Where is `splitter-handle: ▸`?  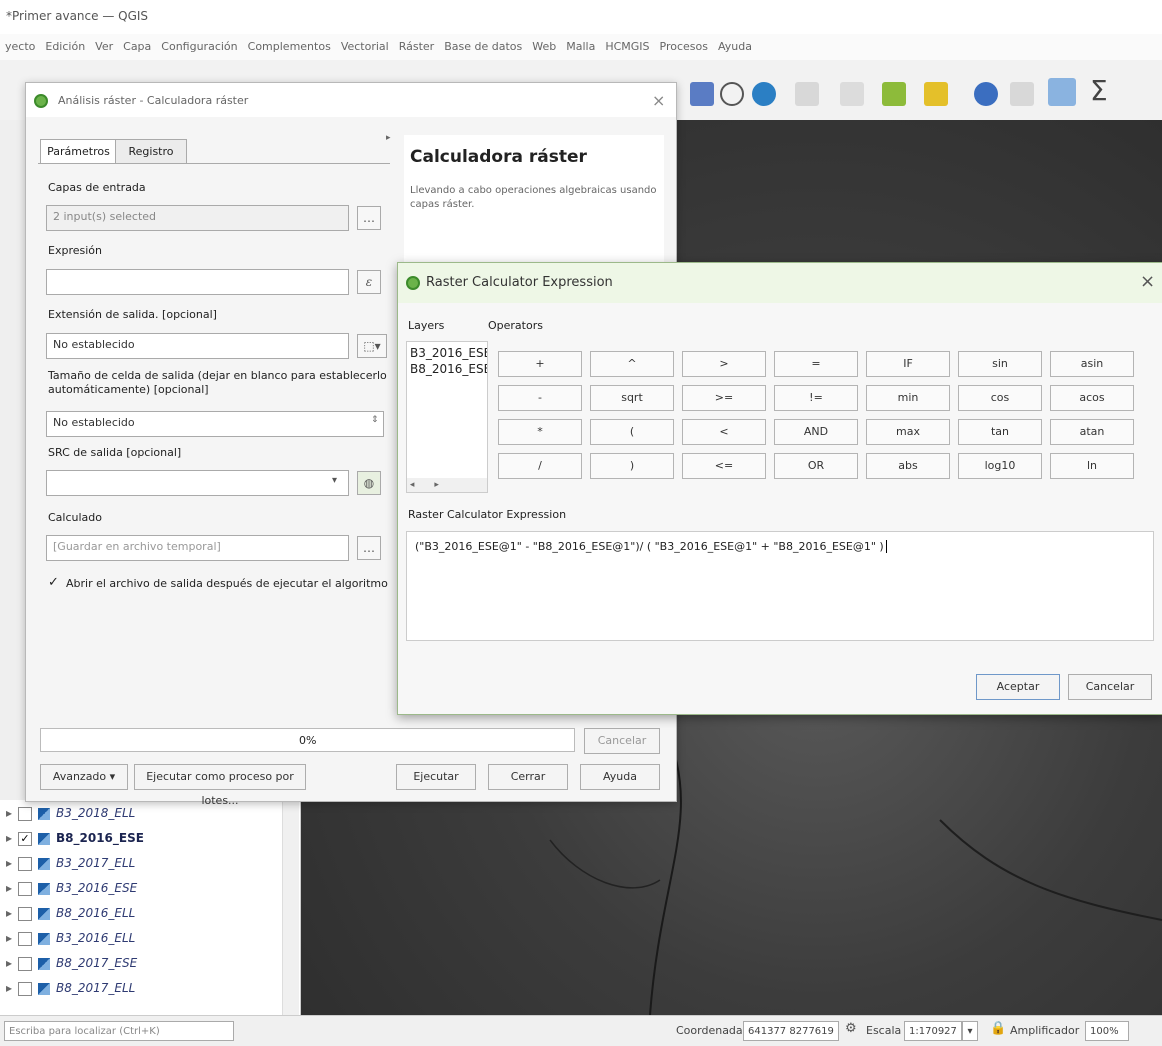 splitter-handle: ▸ is located at coordinates (389, 413).